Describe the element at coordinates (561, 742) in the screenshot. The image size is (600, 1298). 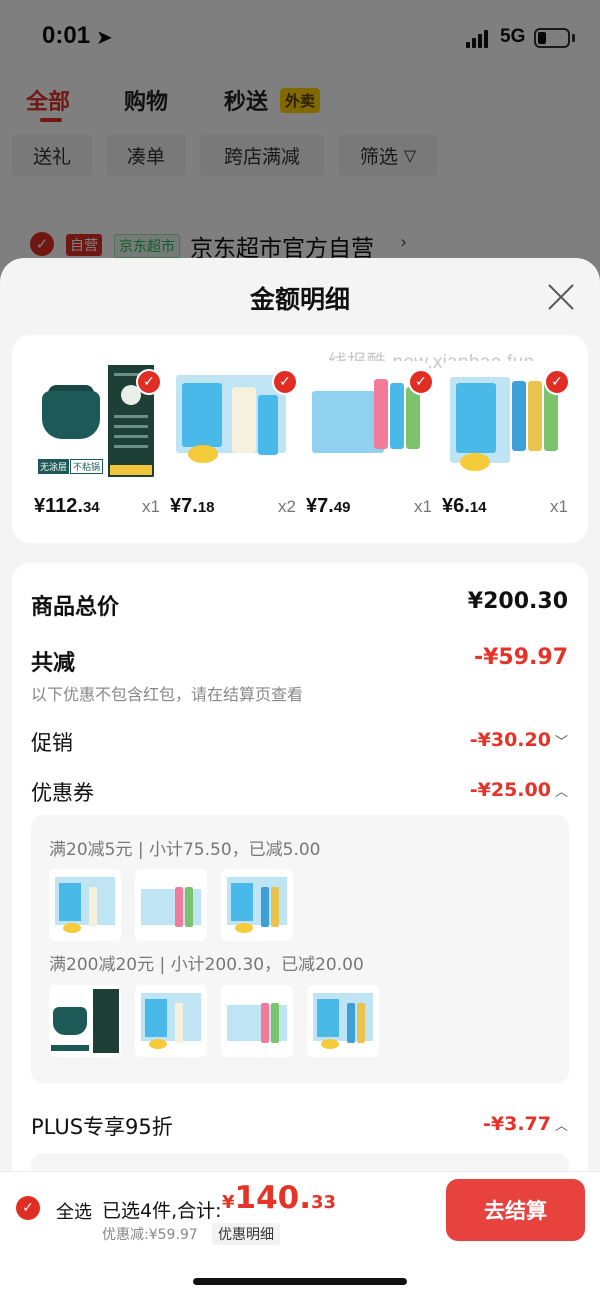
I see `chevron-down-icon: ﹀` at that location.